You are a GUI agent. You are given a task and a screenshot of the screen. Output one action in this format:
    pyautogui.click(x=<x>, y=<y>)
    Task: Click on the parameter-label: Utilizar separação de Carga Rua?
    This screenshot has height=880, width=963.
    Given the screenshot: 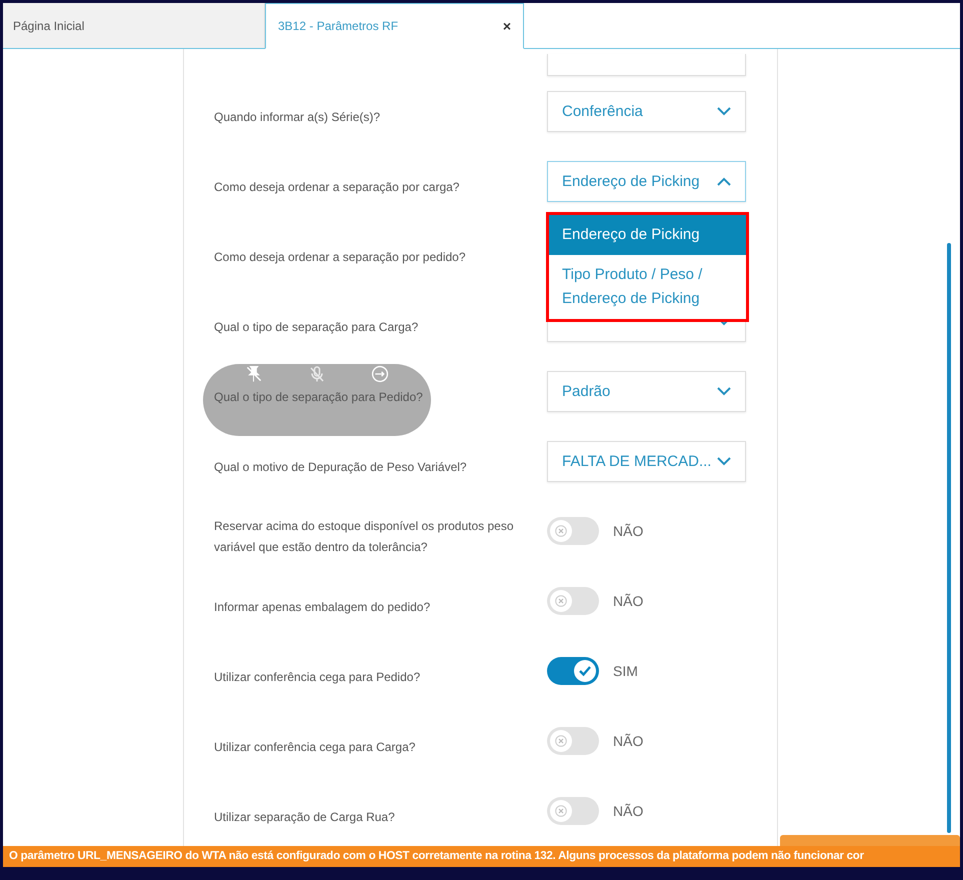 What is the action you would take?
    pyautogui.click(x=305, y=817)
    